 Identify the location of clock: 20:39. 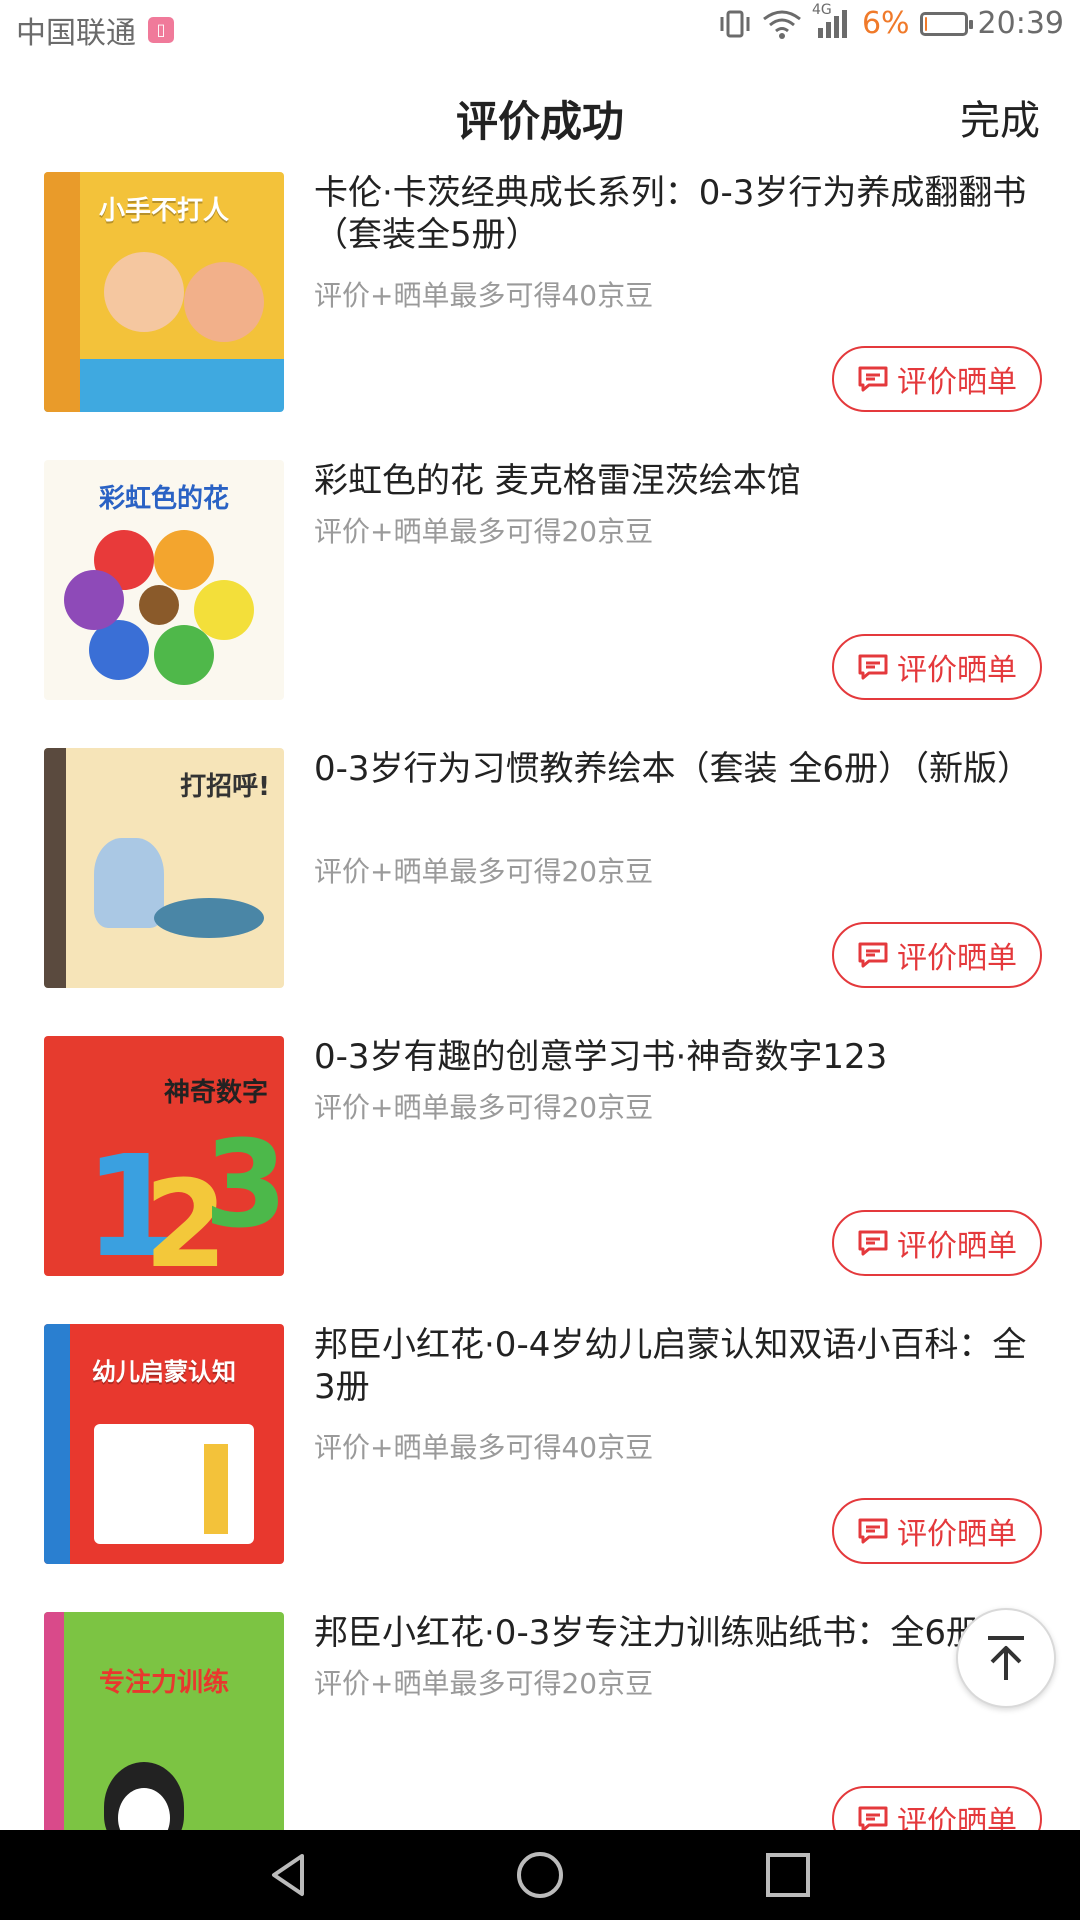
(1020, 23).